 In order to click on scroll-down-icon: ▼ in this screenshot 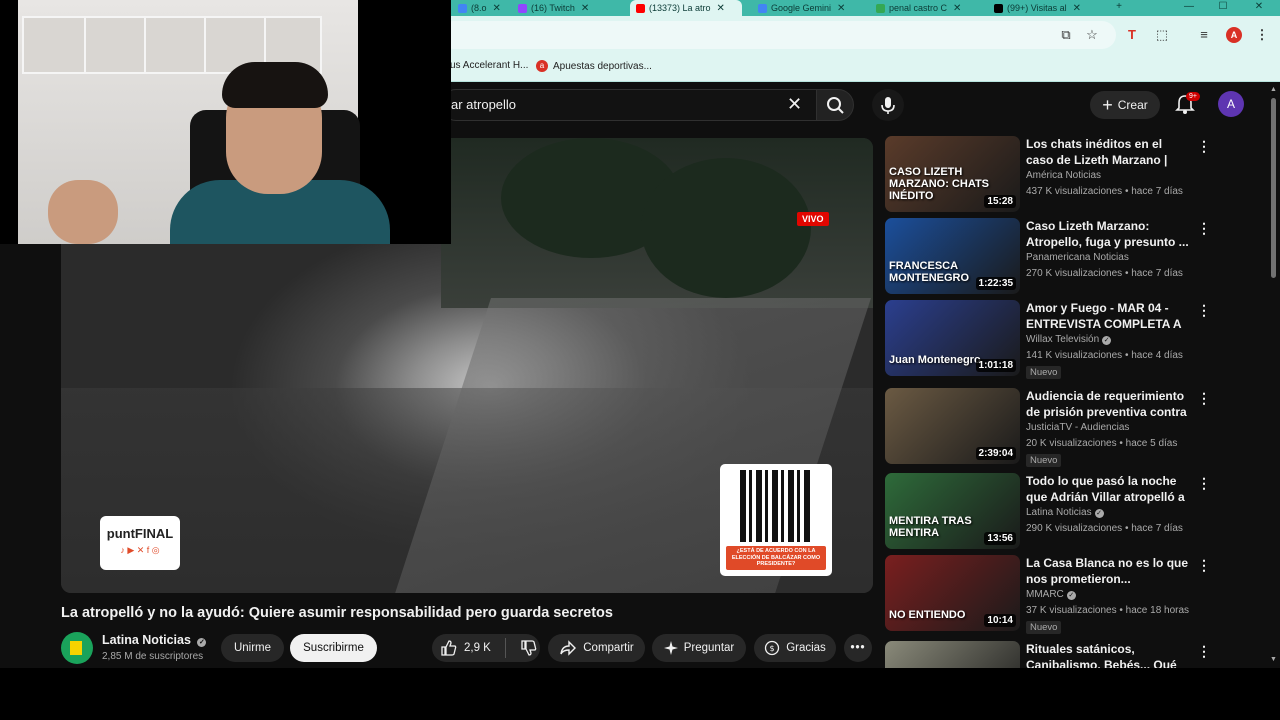, I will do `click(1273, 659)`.